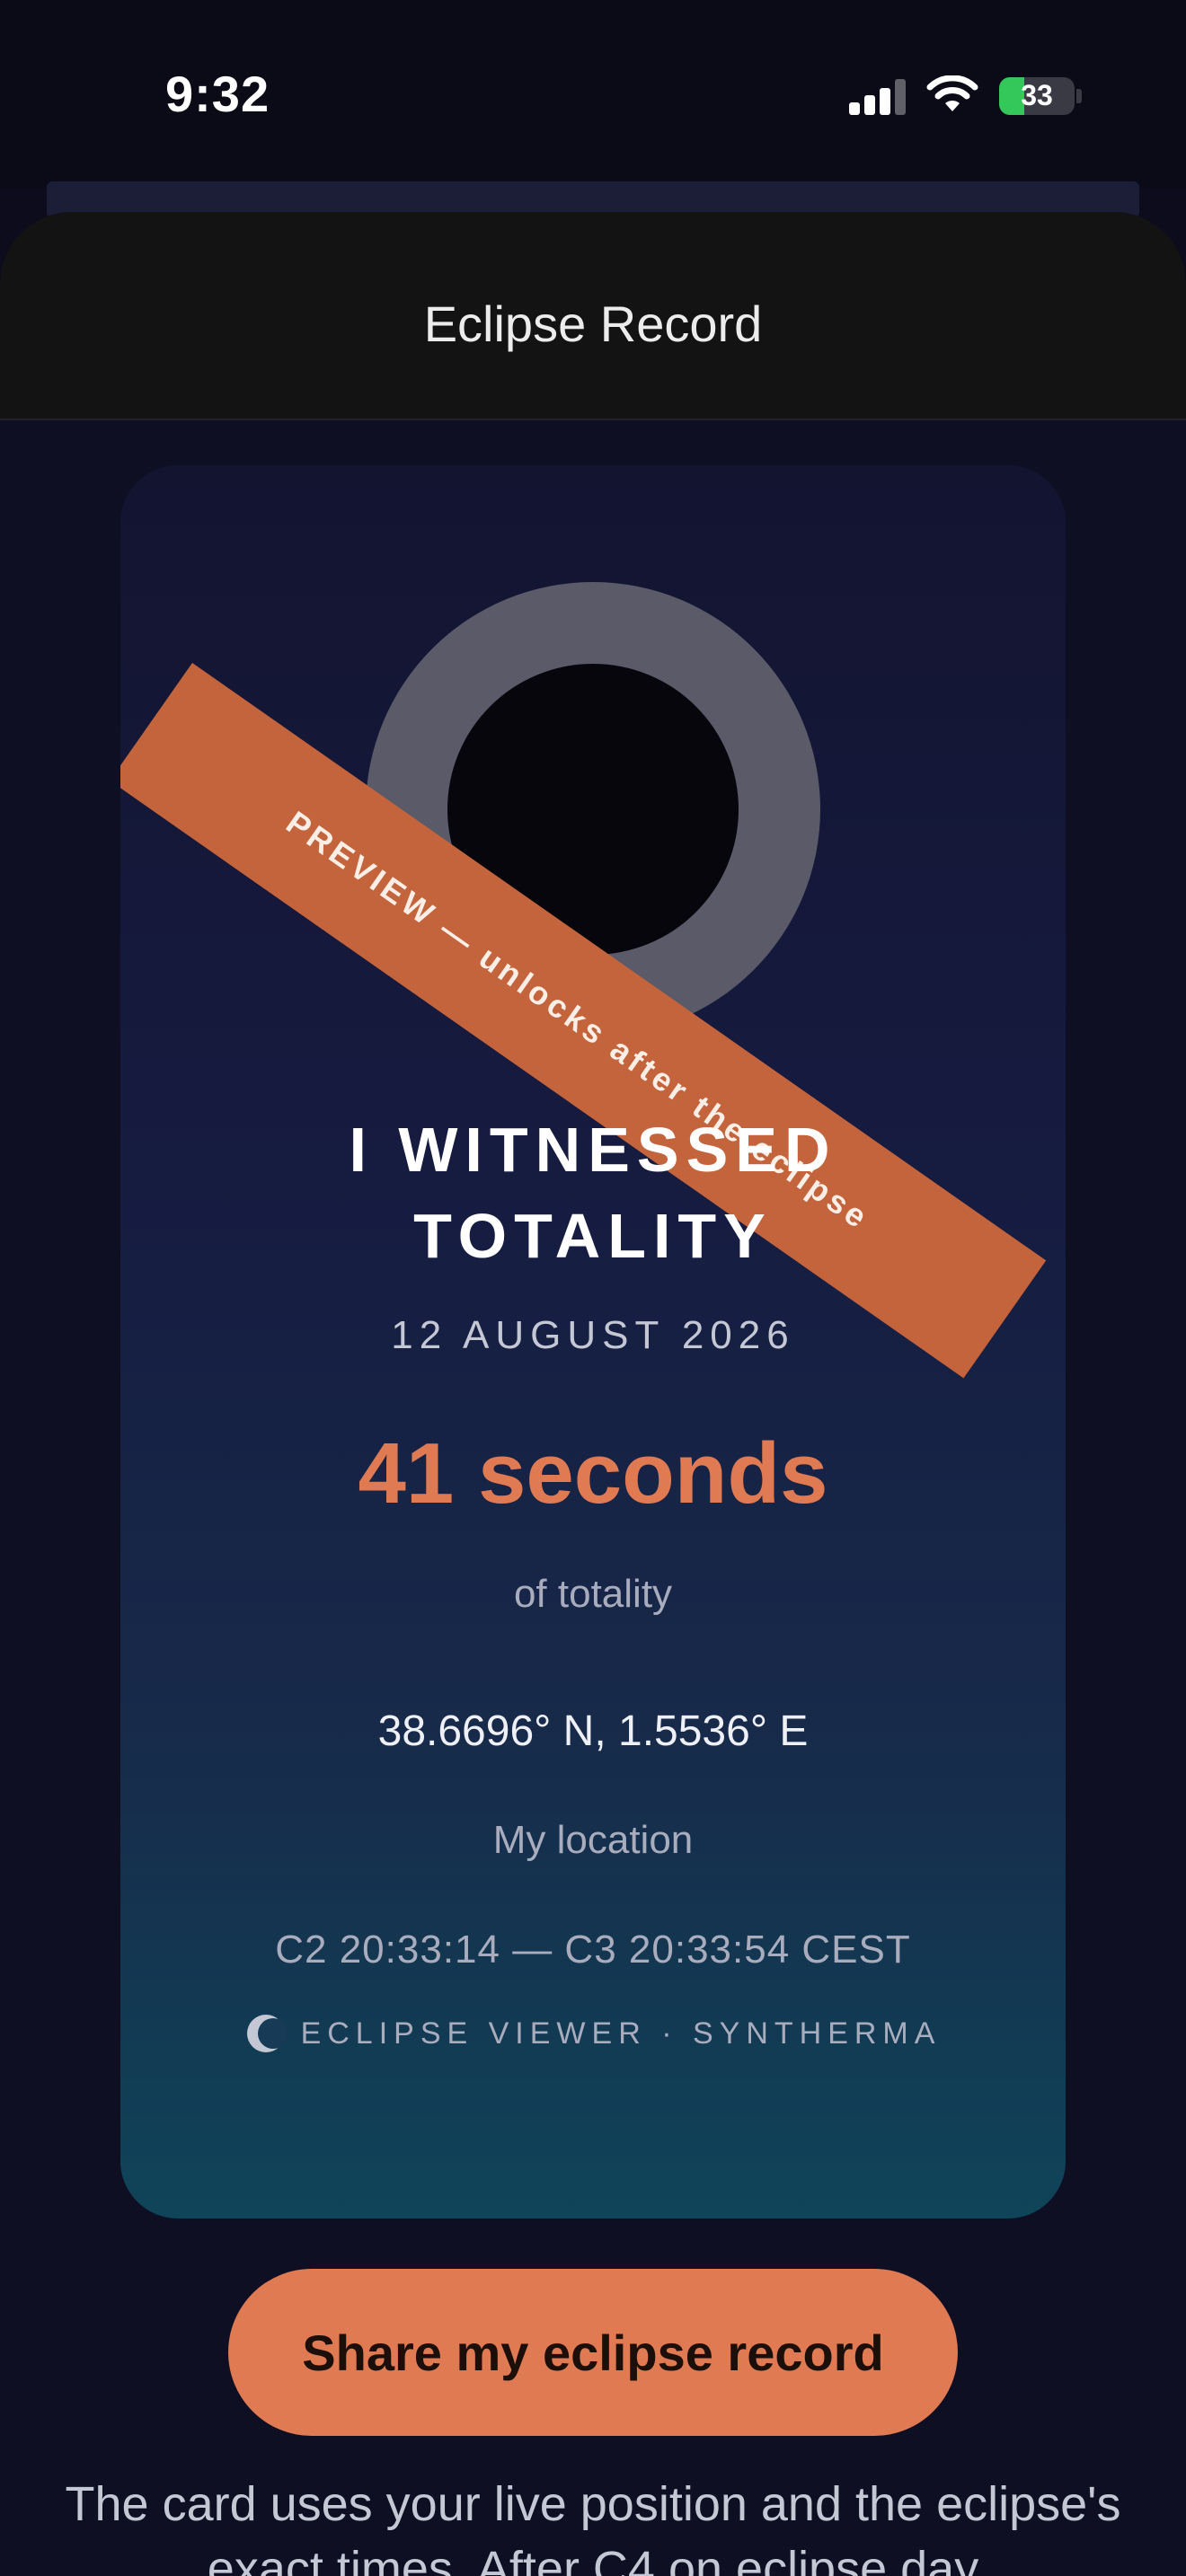 This screenshot has width=1186, height=2576. I want to click on wifi-icon, so click(952, 93).